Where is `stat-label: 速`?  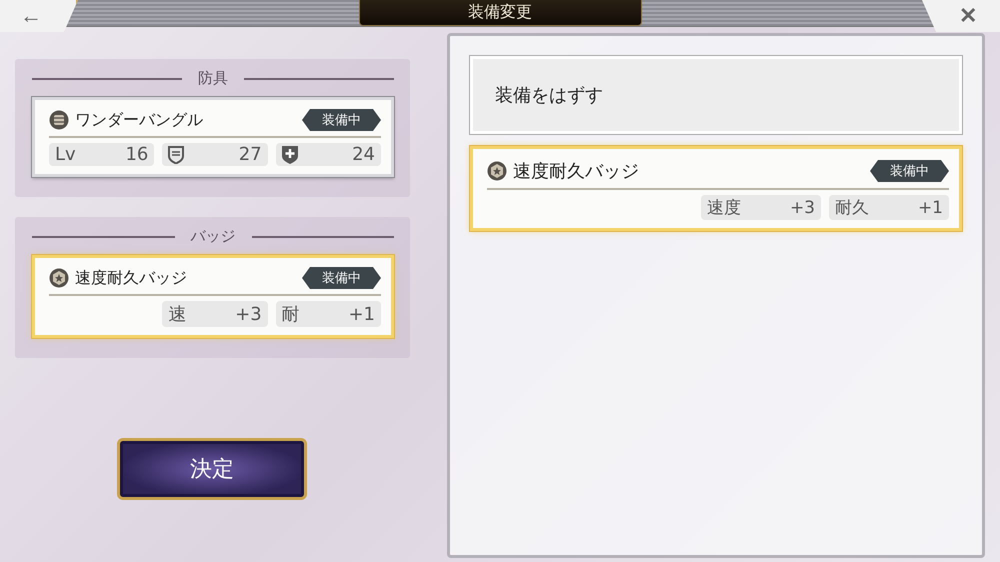 stat-label: 速 is located at coordinates (177, 314).